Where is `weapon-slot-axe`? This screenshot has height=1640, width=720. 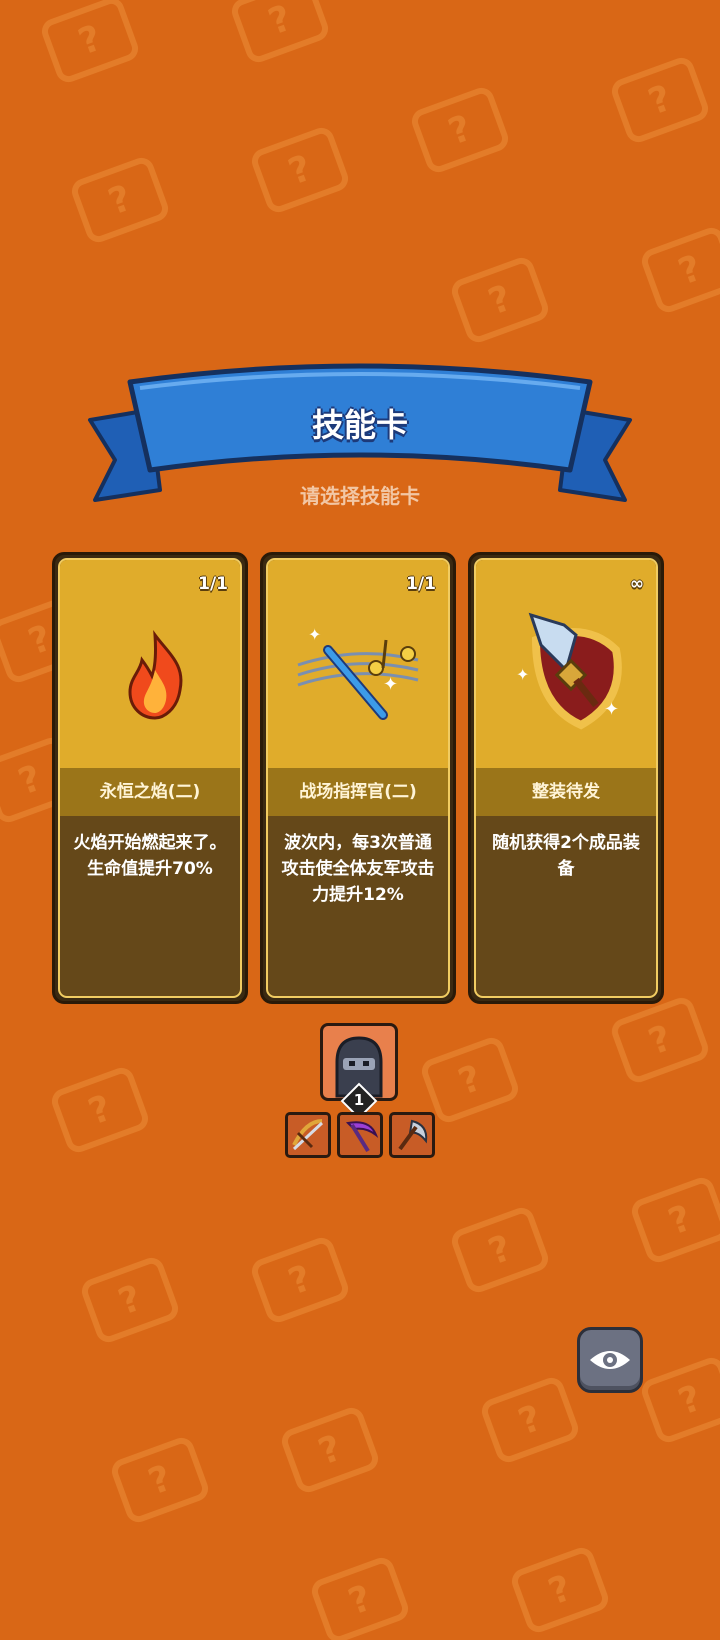 weapon-slot-axe is located at coordinates (412, 1135).